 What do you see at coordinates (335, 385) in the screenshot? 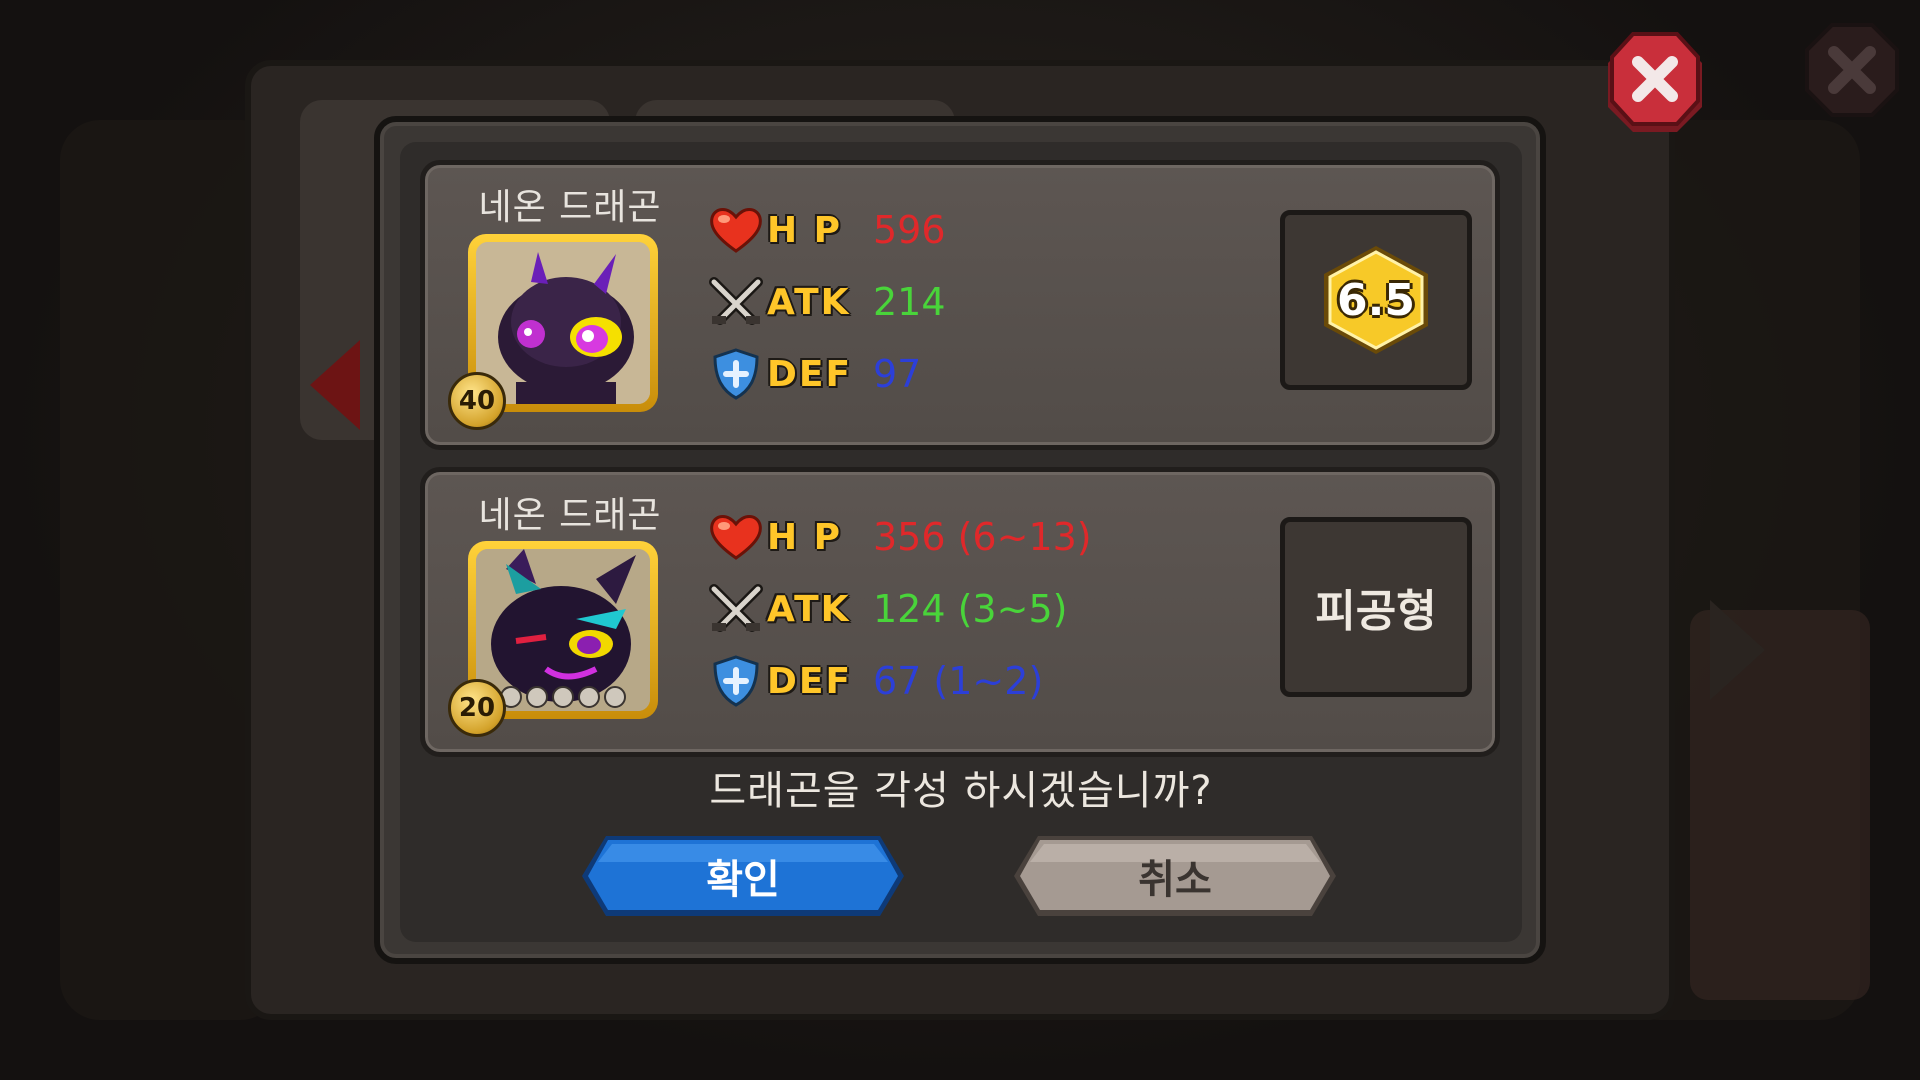
I see `background-arrow-left` at bounding box center [335, 385].